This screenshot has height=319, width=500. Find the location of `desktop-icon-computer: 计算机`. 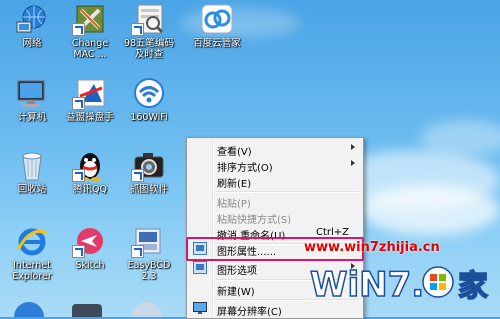

desktop-icon-computer: 计算机 is located at coordinates (32, 100).